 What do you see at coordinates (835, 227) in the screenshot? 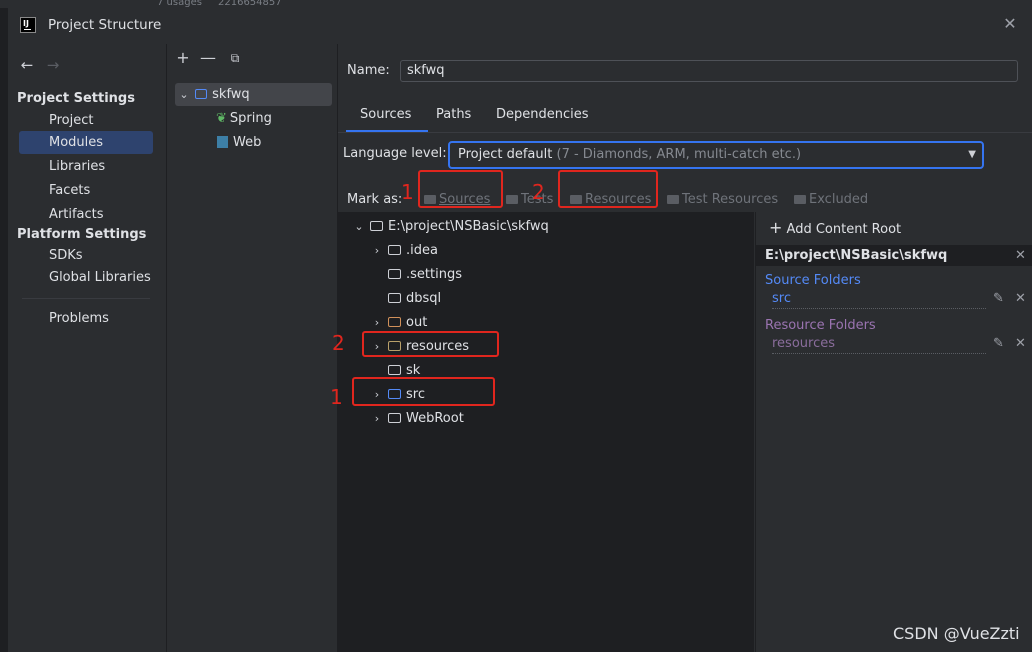
I see `add-content-root-button: + Add Content Root` at bounding box center [835, 227].